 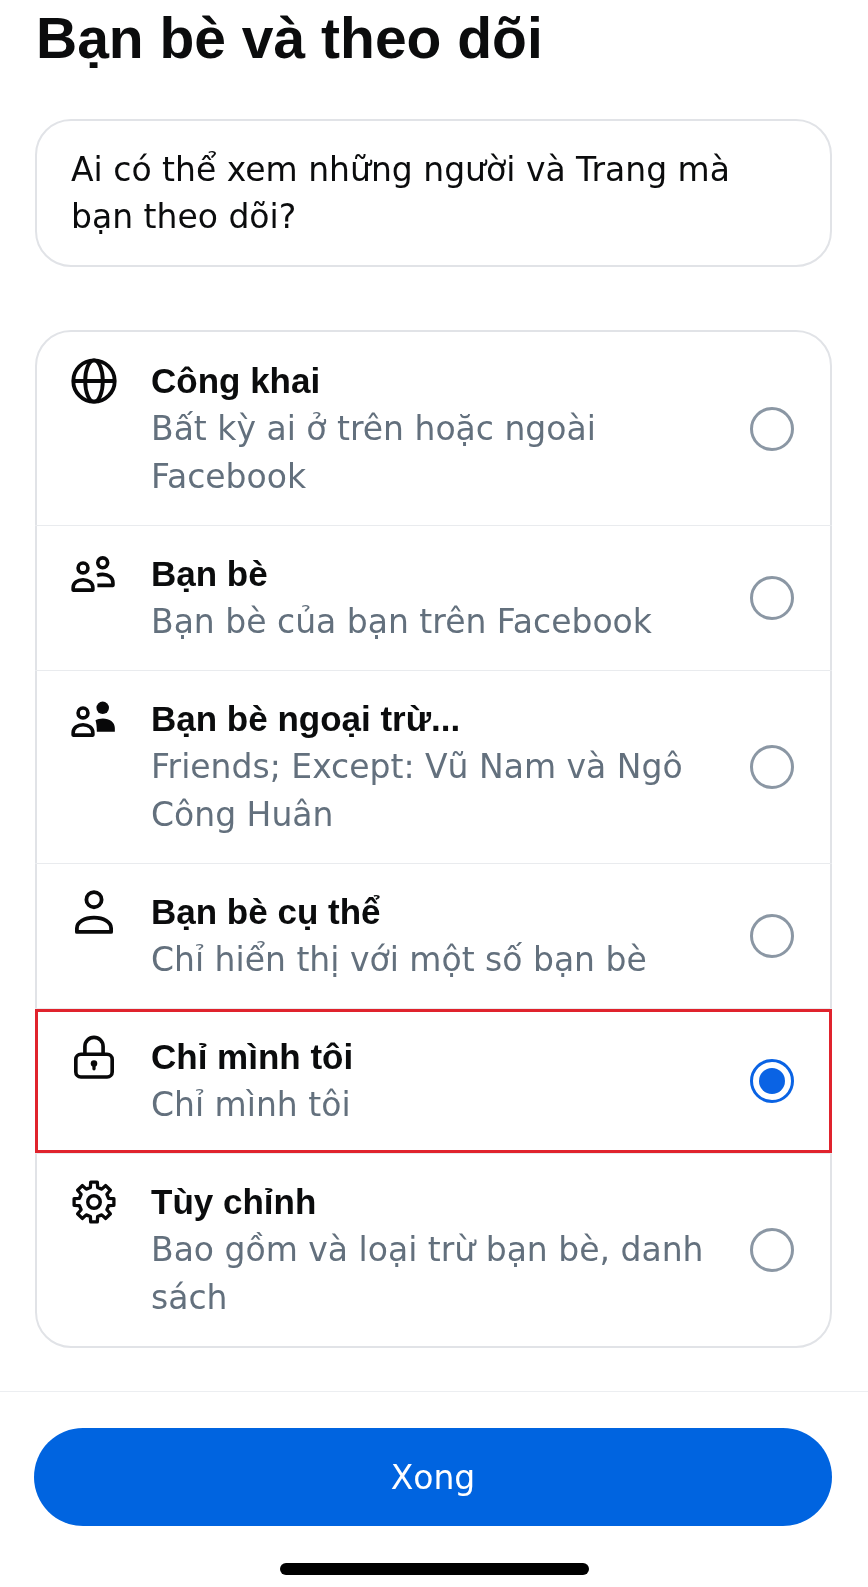 I want to click on option-description: Bạn bè của bạn trên Facebook, so click(x=401, y=622).